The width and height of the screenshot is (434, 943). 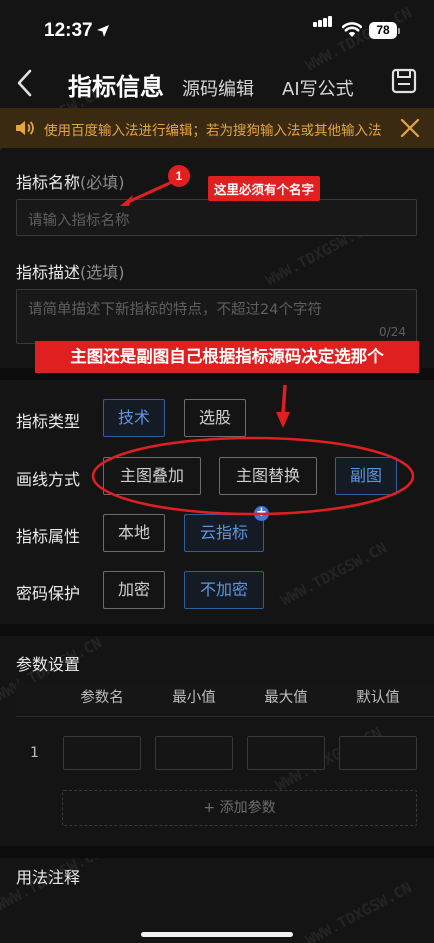 What do you see at coordinates (194, 753) in the screenshot?
I see `param-min-input` at bounding box center [194, 753].